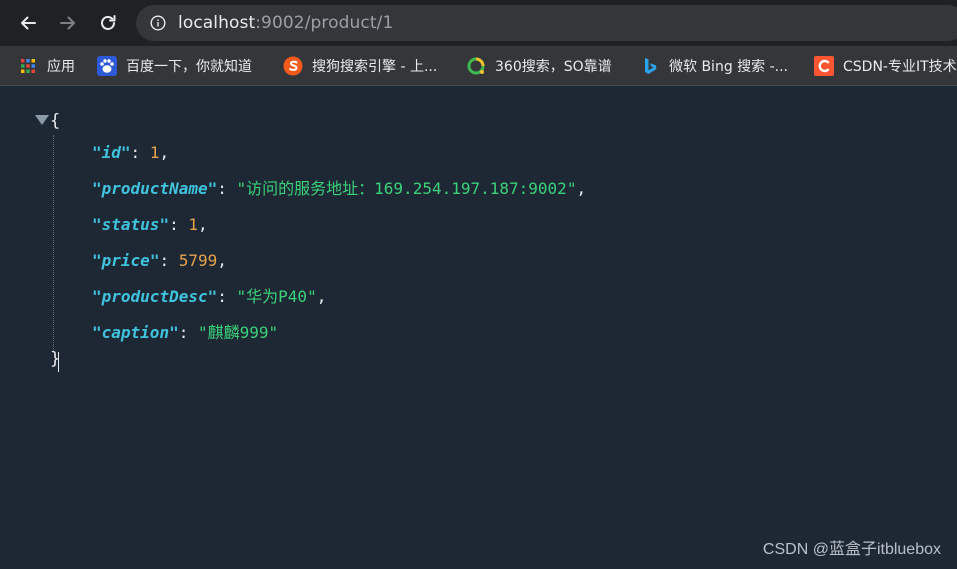 The width and height of the screenshot is (957, 569). I want to click on json-key: status, so click(130, 224).